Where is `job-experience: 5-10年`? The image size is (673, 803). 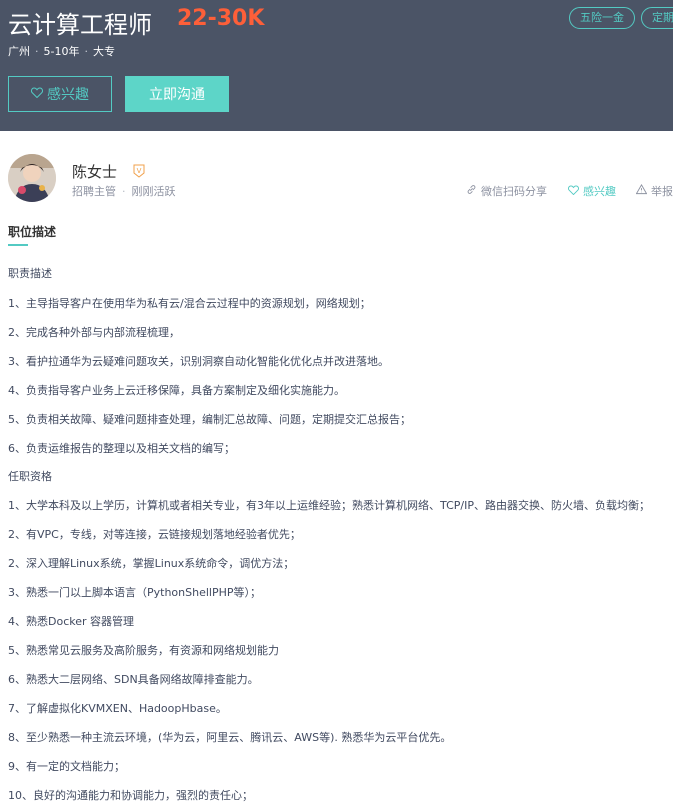
job-experience: 5-10年 is located at coordinates (61, 51).